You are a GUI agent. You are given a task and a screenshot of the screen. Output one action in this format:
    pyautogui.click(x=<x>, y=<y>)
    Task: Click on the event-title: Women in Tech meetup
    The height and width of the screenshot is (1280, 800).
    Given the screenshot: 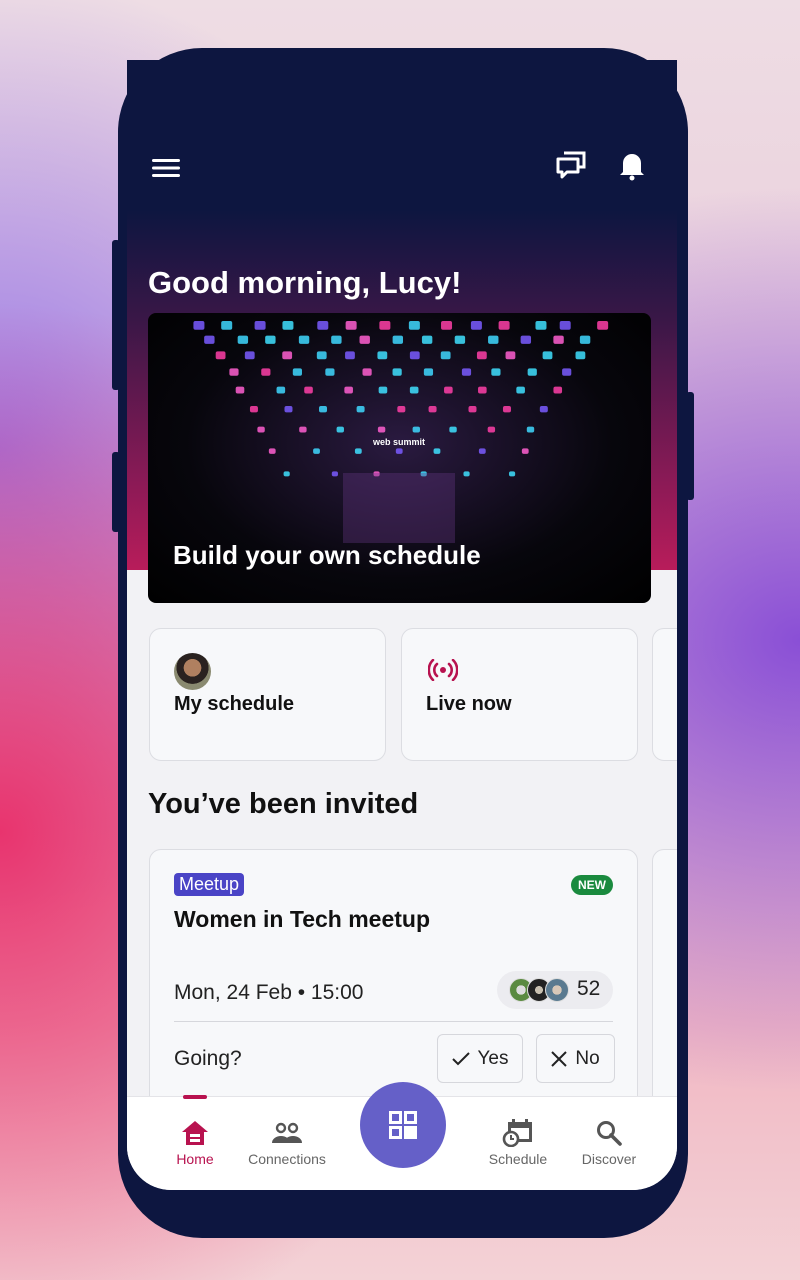 What is the action you would take?
    pyautogui.click(x=302, y=919)
    